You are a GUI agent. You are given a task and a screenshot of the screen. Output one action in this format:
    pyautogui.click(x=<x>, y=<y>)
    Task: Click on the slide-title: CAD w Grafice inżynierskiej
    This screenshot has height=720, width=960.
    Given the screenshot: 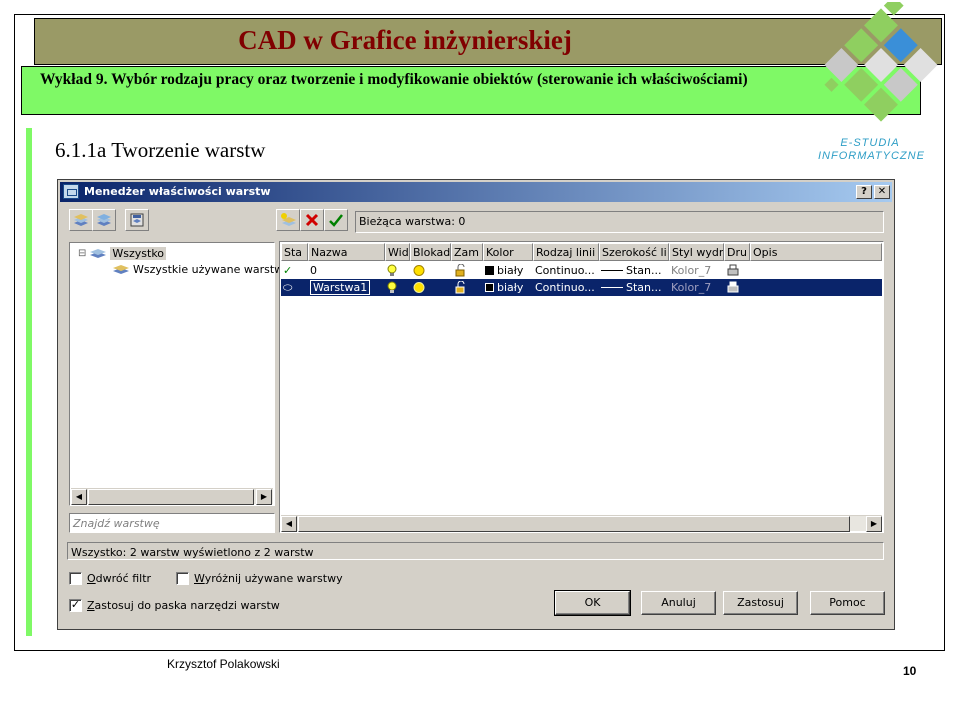 What is the action you would take?
    pyautogui.click(x=405, y=40)
    